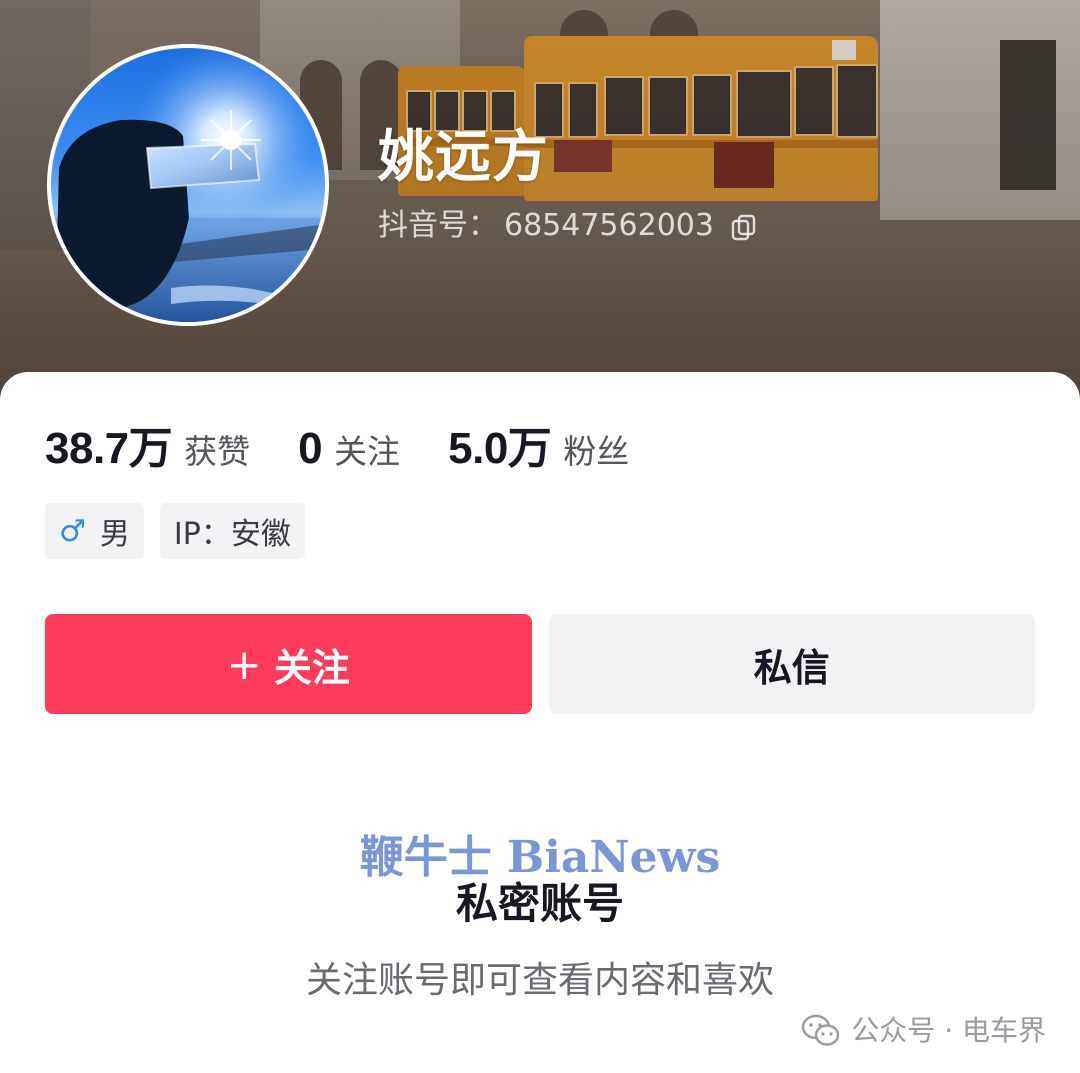 The image size is (1080, 1073). Describe the element at coordinates (539, 903) in the screenshot. I see `private-account-title: 私密账号` at that location.